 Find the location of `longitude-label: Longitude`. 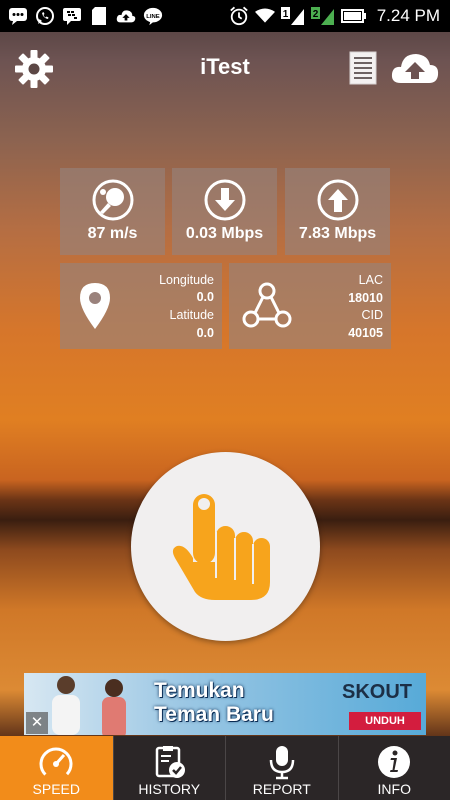

longitude-label: Longitude is located at coordinates (186, 280).